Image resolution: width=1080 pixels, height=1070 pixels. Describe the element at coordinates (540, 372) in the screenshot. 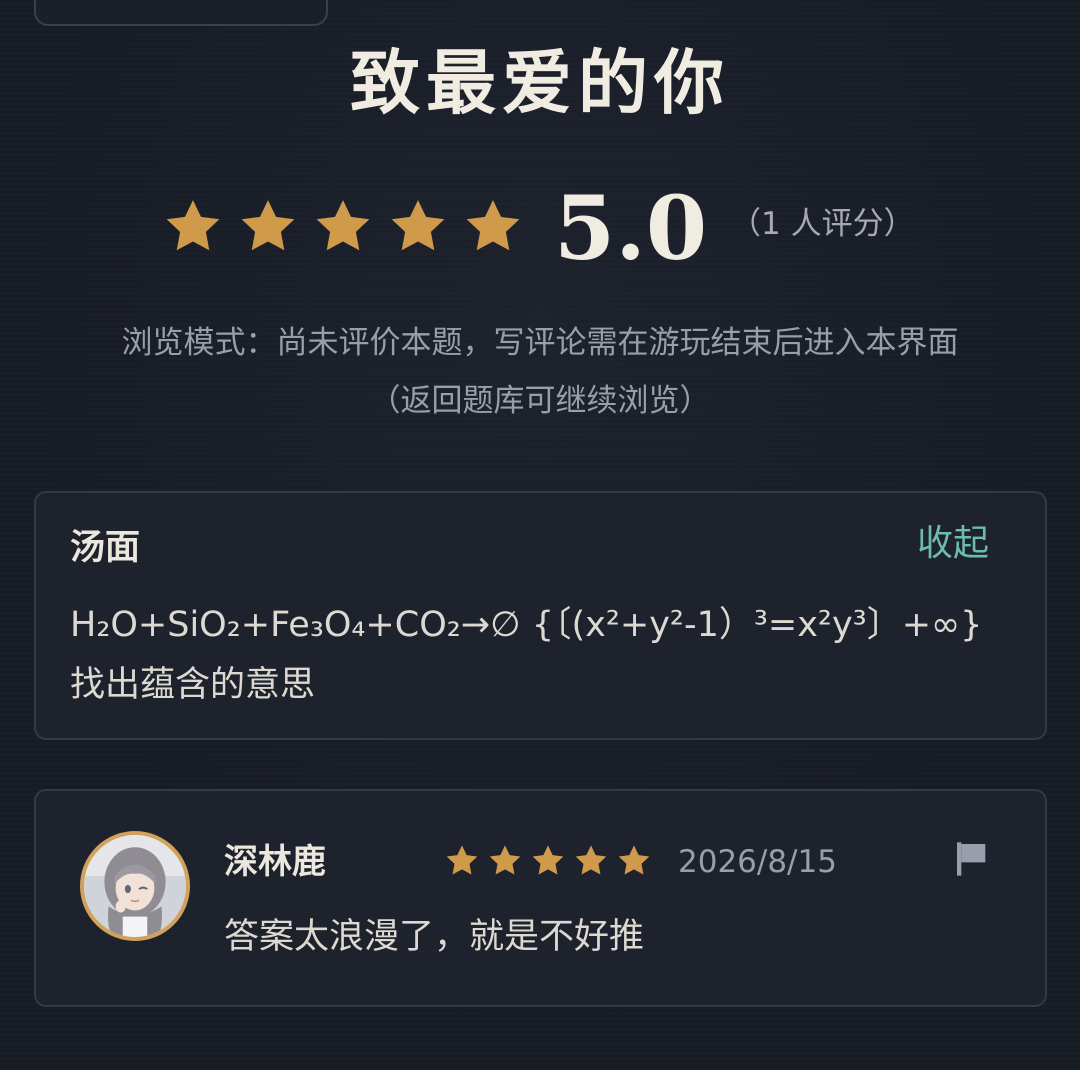

I see `browse-mode-note: 浏览模式：尚未评价本题，写评论需在游玩结束后进入本界面 （返回题库可继续浏览）` at that location.